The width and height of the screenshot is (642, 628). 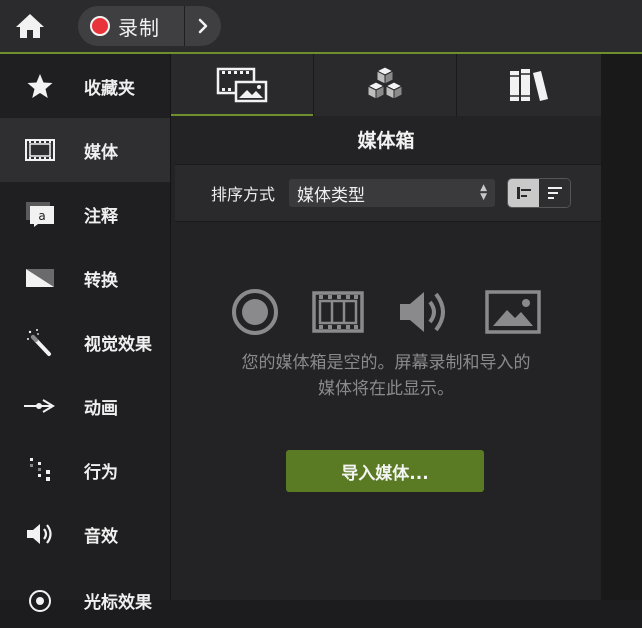 What do you see at coordinates (101, 408) in the screenshot?
I see `sidebar-item-label: 动画` at bounding box center [101, 408].